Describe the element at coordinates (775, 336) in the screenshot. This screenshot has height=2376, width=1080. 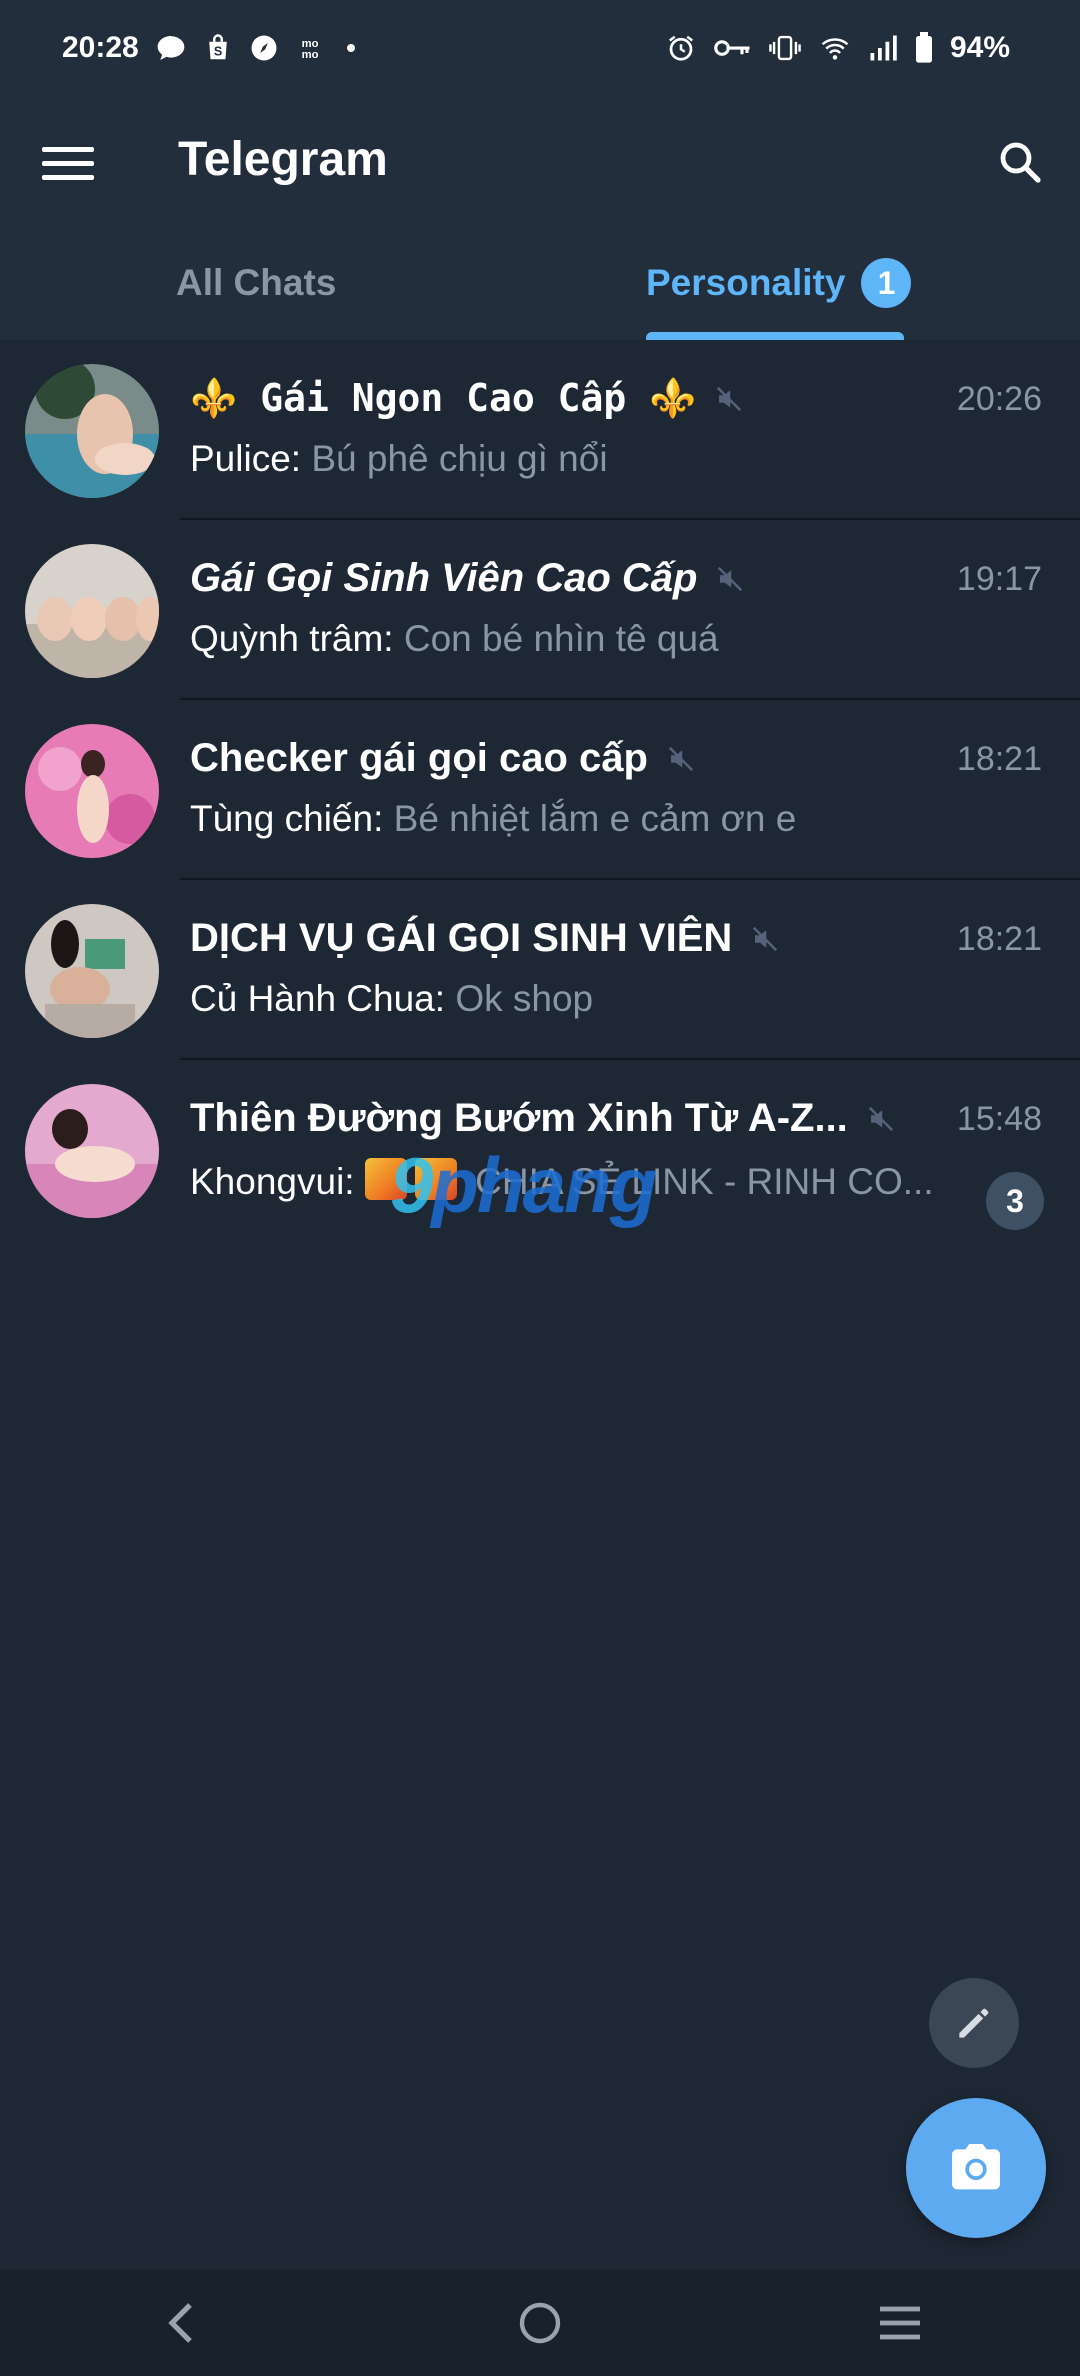
I see `active-tab-indicator` at that location.